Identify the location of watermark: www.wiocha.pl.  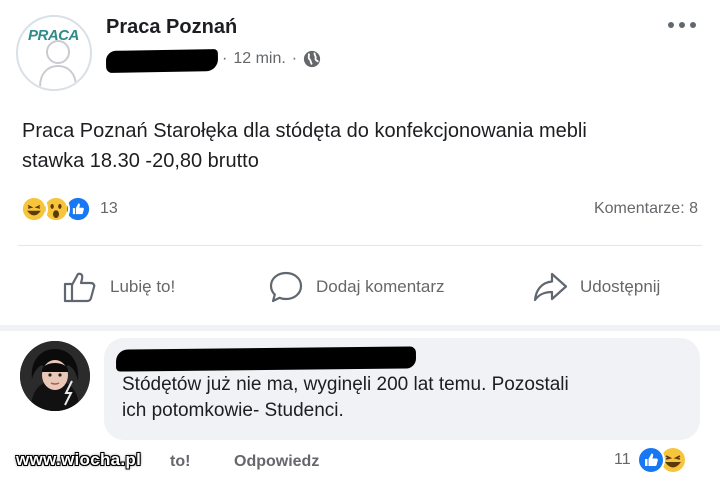
(79, 459).